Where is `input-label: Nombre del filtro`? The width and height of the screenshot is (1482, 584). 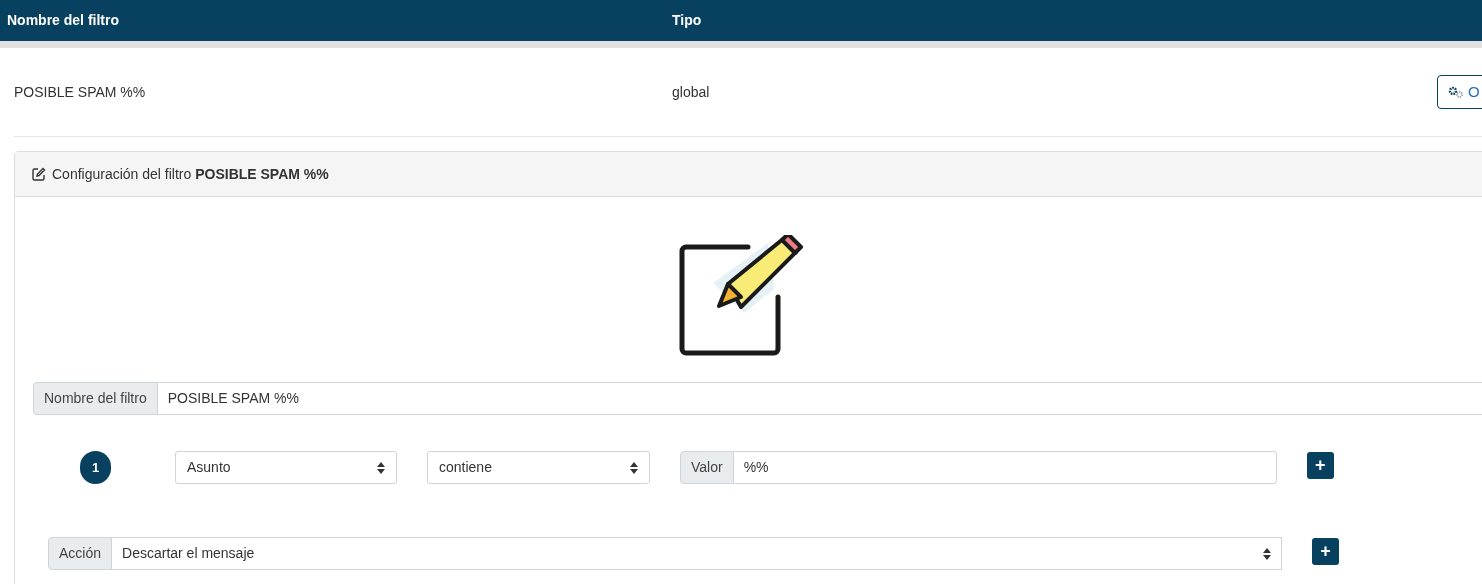 input-label: Nombre del filtro is located at coordinates (95, 398).